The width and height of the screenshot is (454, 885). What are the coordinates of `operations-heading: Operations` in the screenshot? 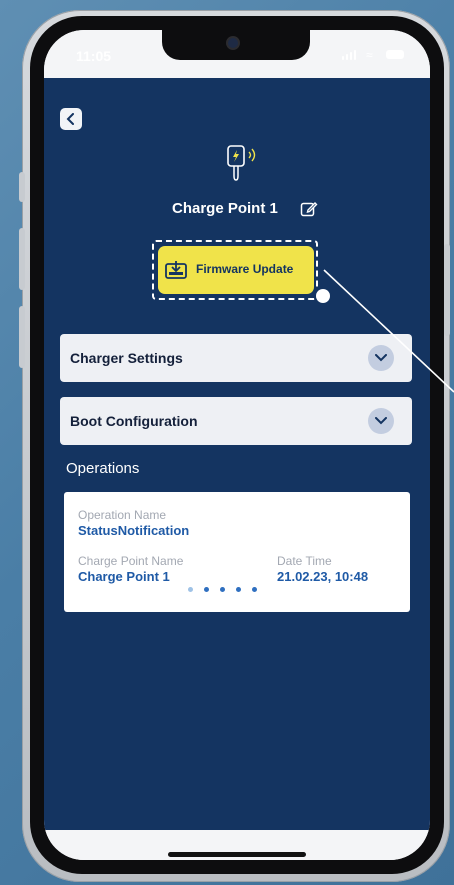 It's located at (103, 468).